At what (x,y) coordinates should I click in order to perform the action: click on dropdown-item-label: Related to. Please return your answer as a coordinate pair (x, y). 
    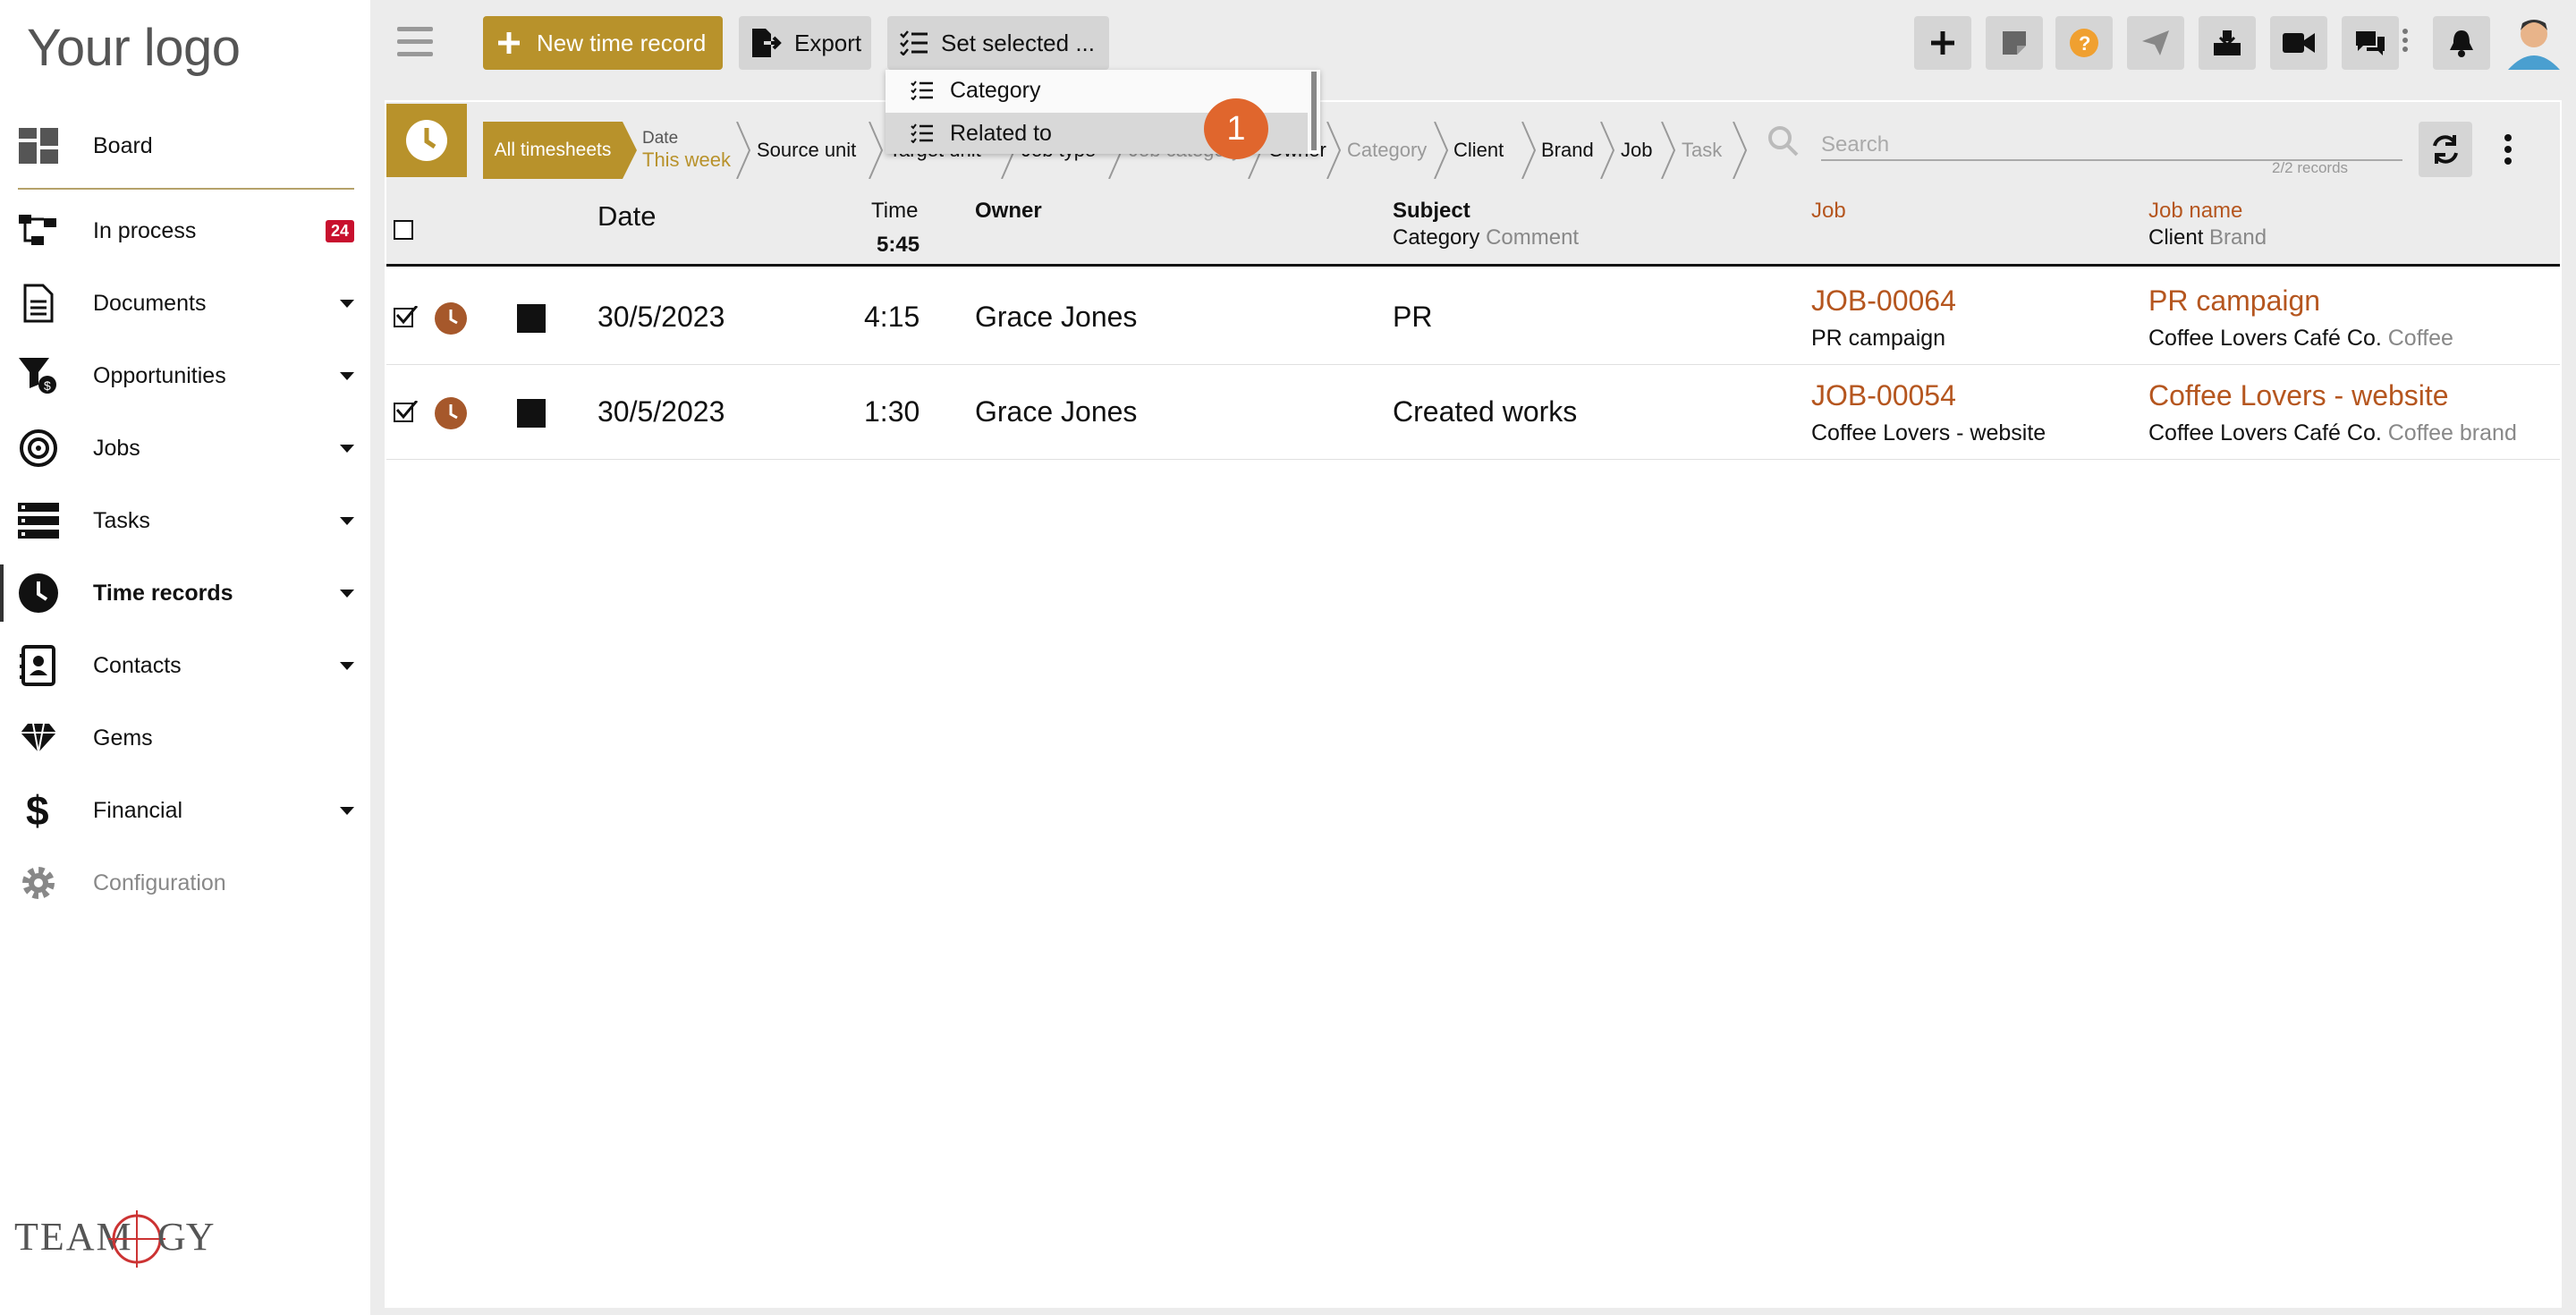
    Looking at the image, I should click on (1001, 133).